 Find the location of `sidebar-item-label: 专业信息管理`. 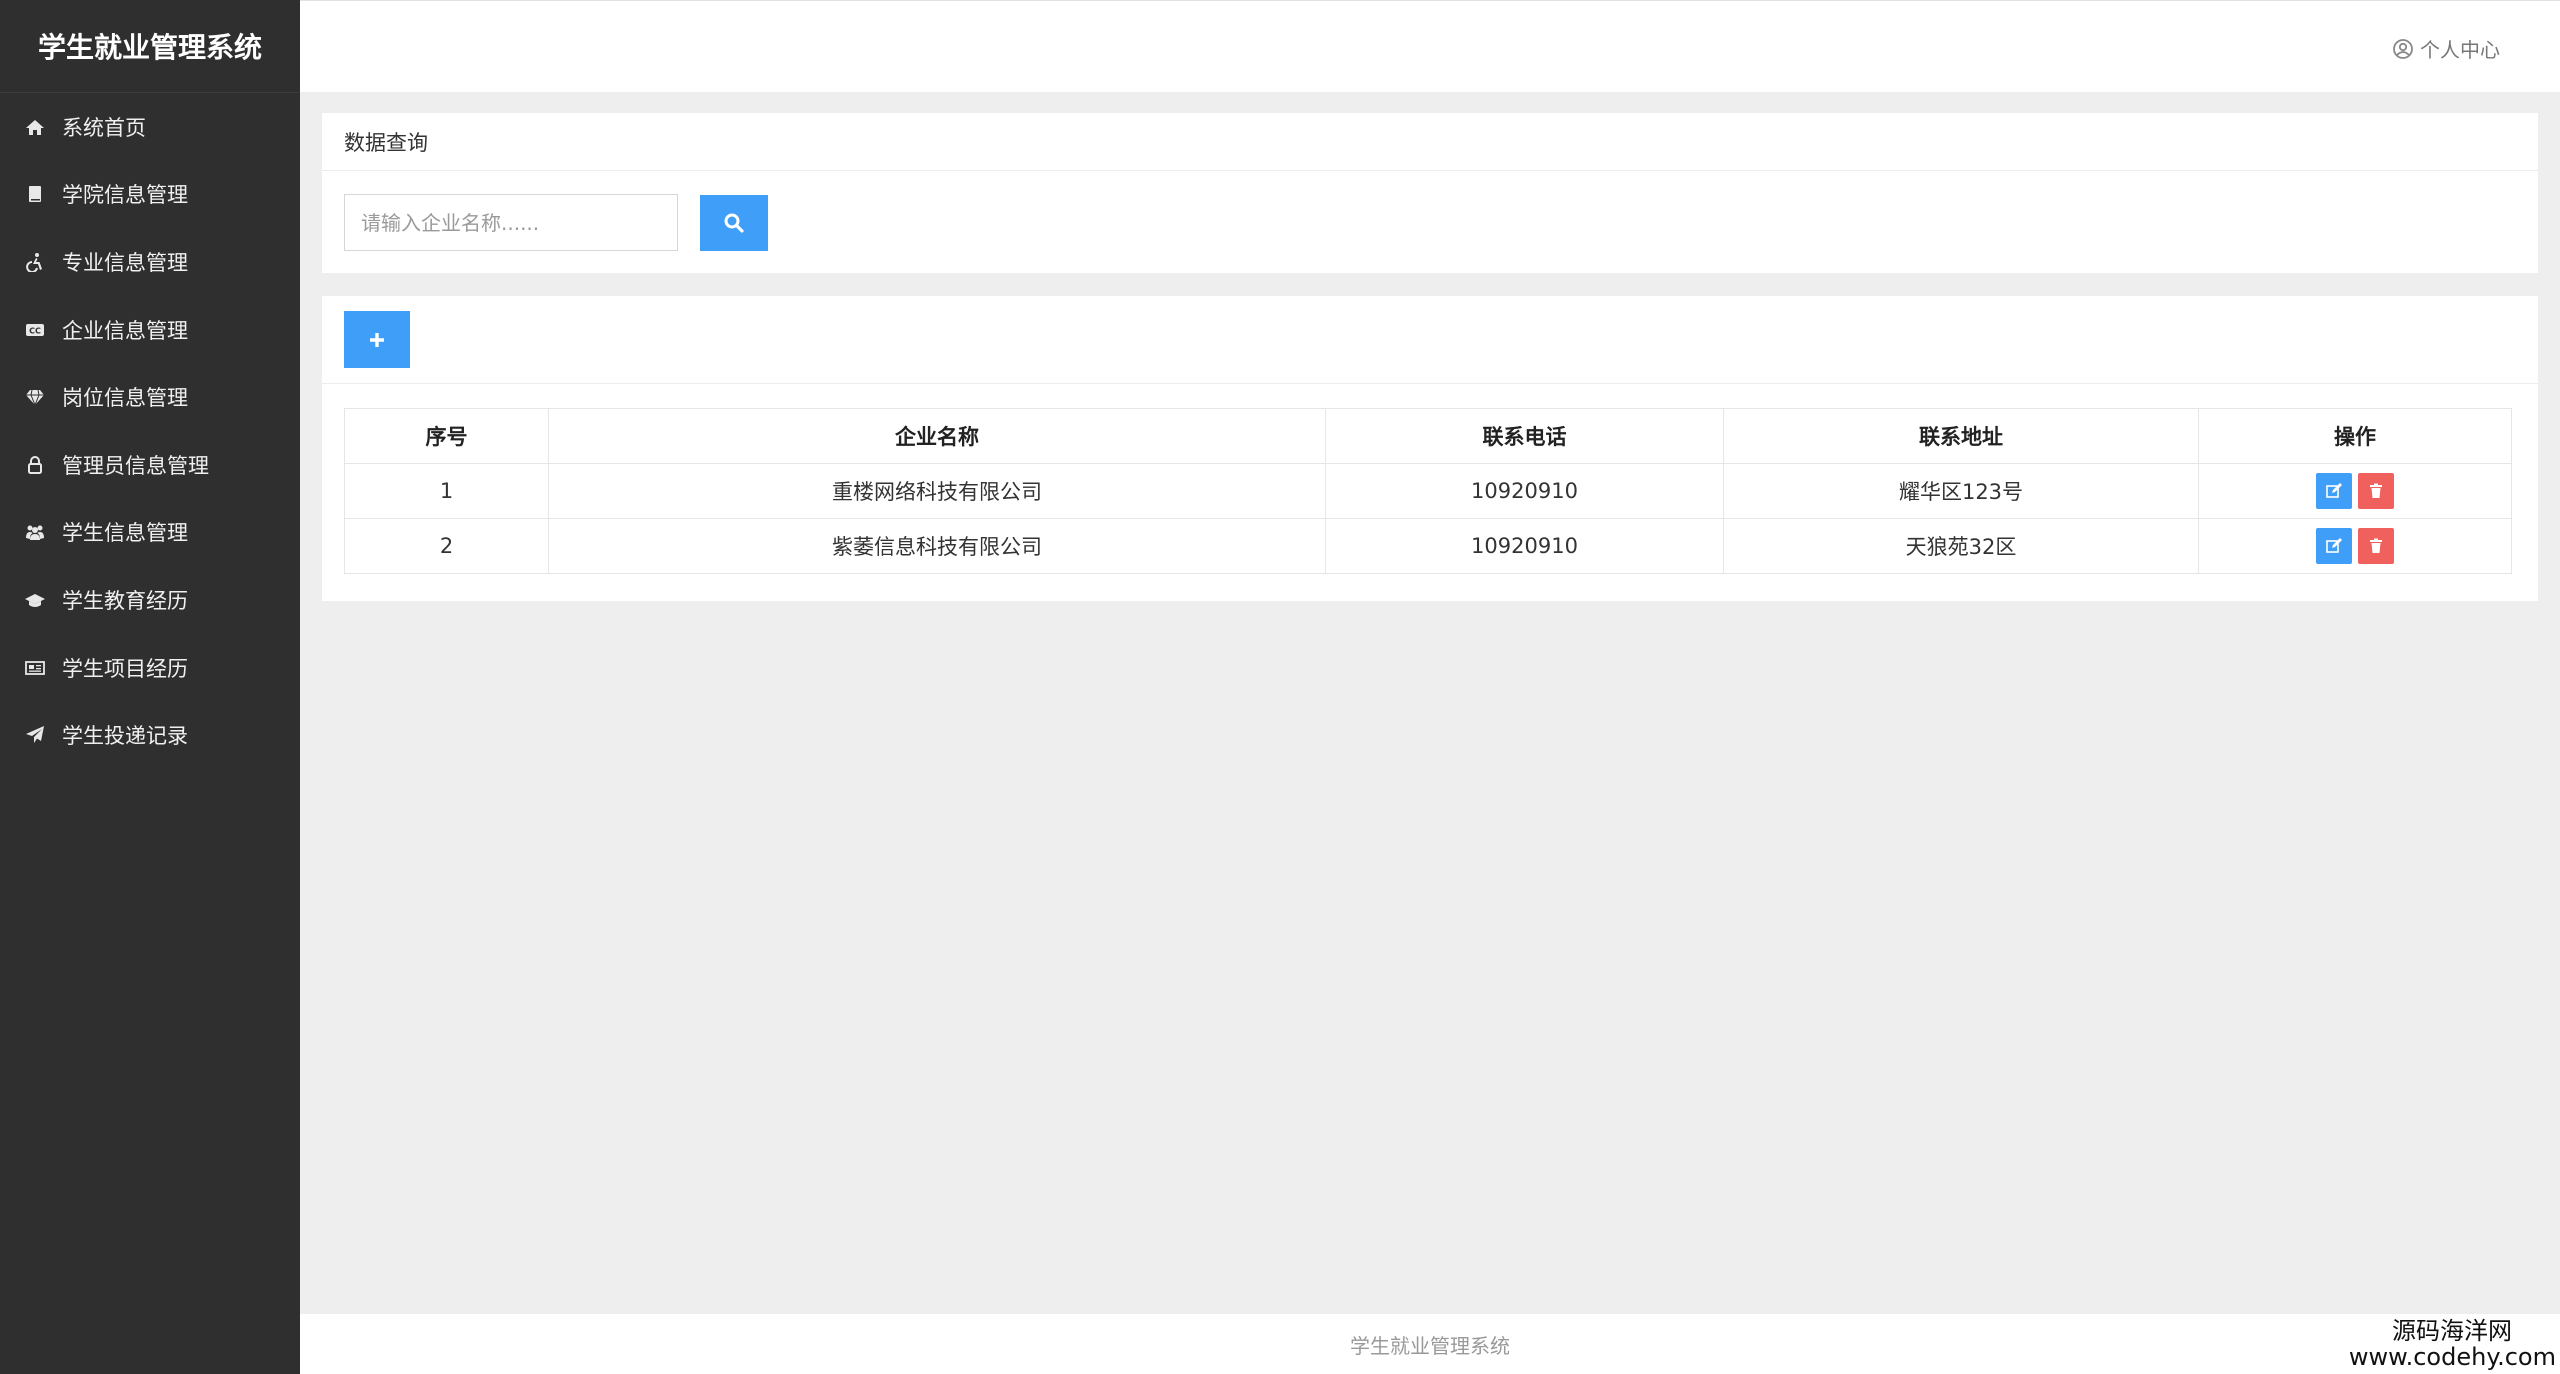

sidebar-item-label: 专业信息管理 is located at coordinates (125, 262).